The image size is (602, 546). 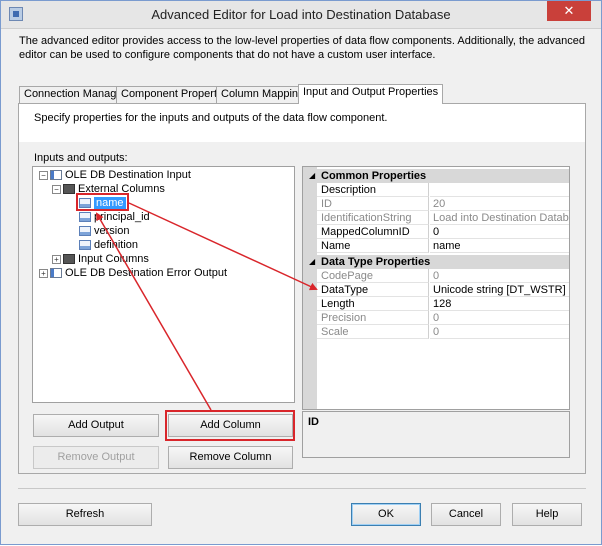 What do you see at coordinates (373, 190) in the screenshot?
I see `property-name: Description` at bounding box center [373, 190].